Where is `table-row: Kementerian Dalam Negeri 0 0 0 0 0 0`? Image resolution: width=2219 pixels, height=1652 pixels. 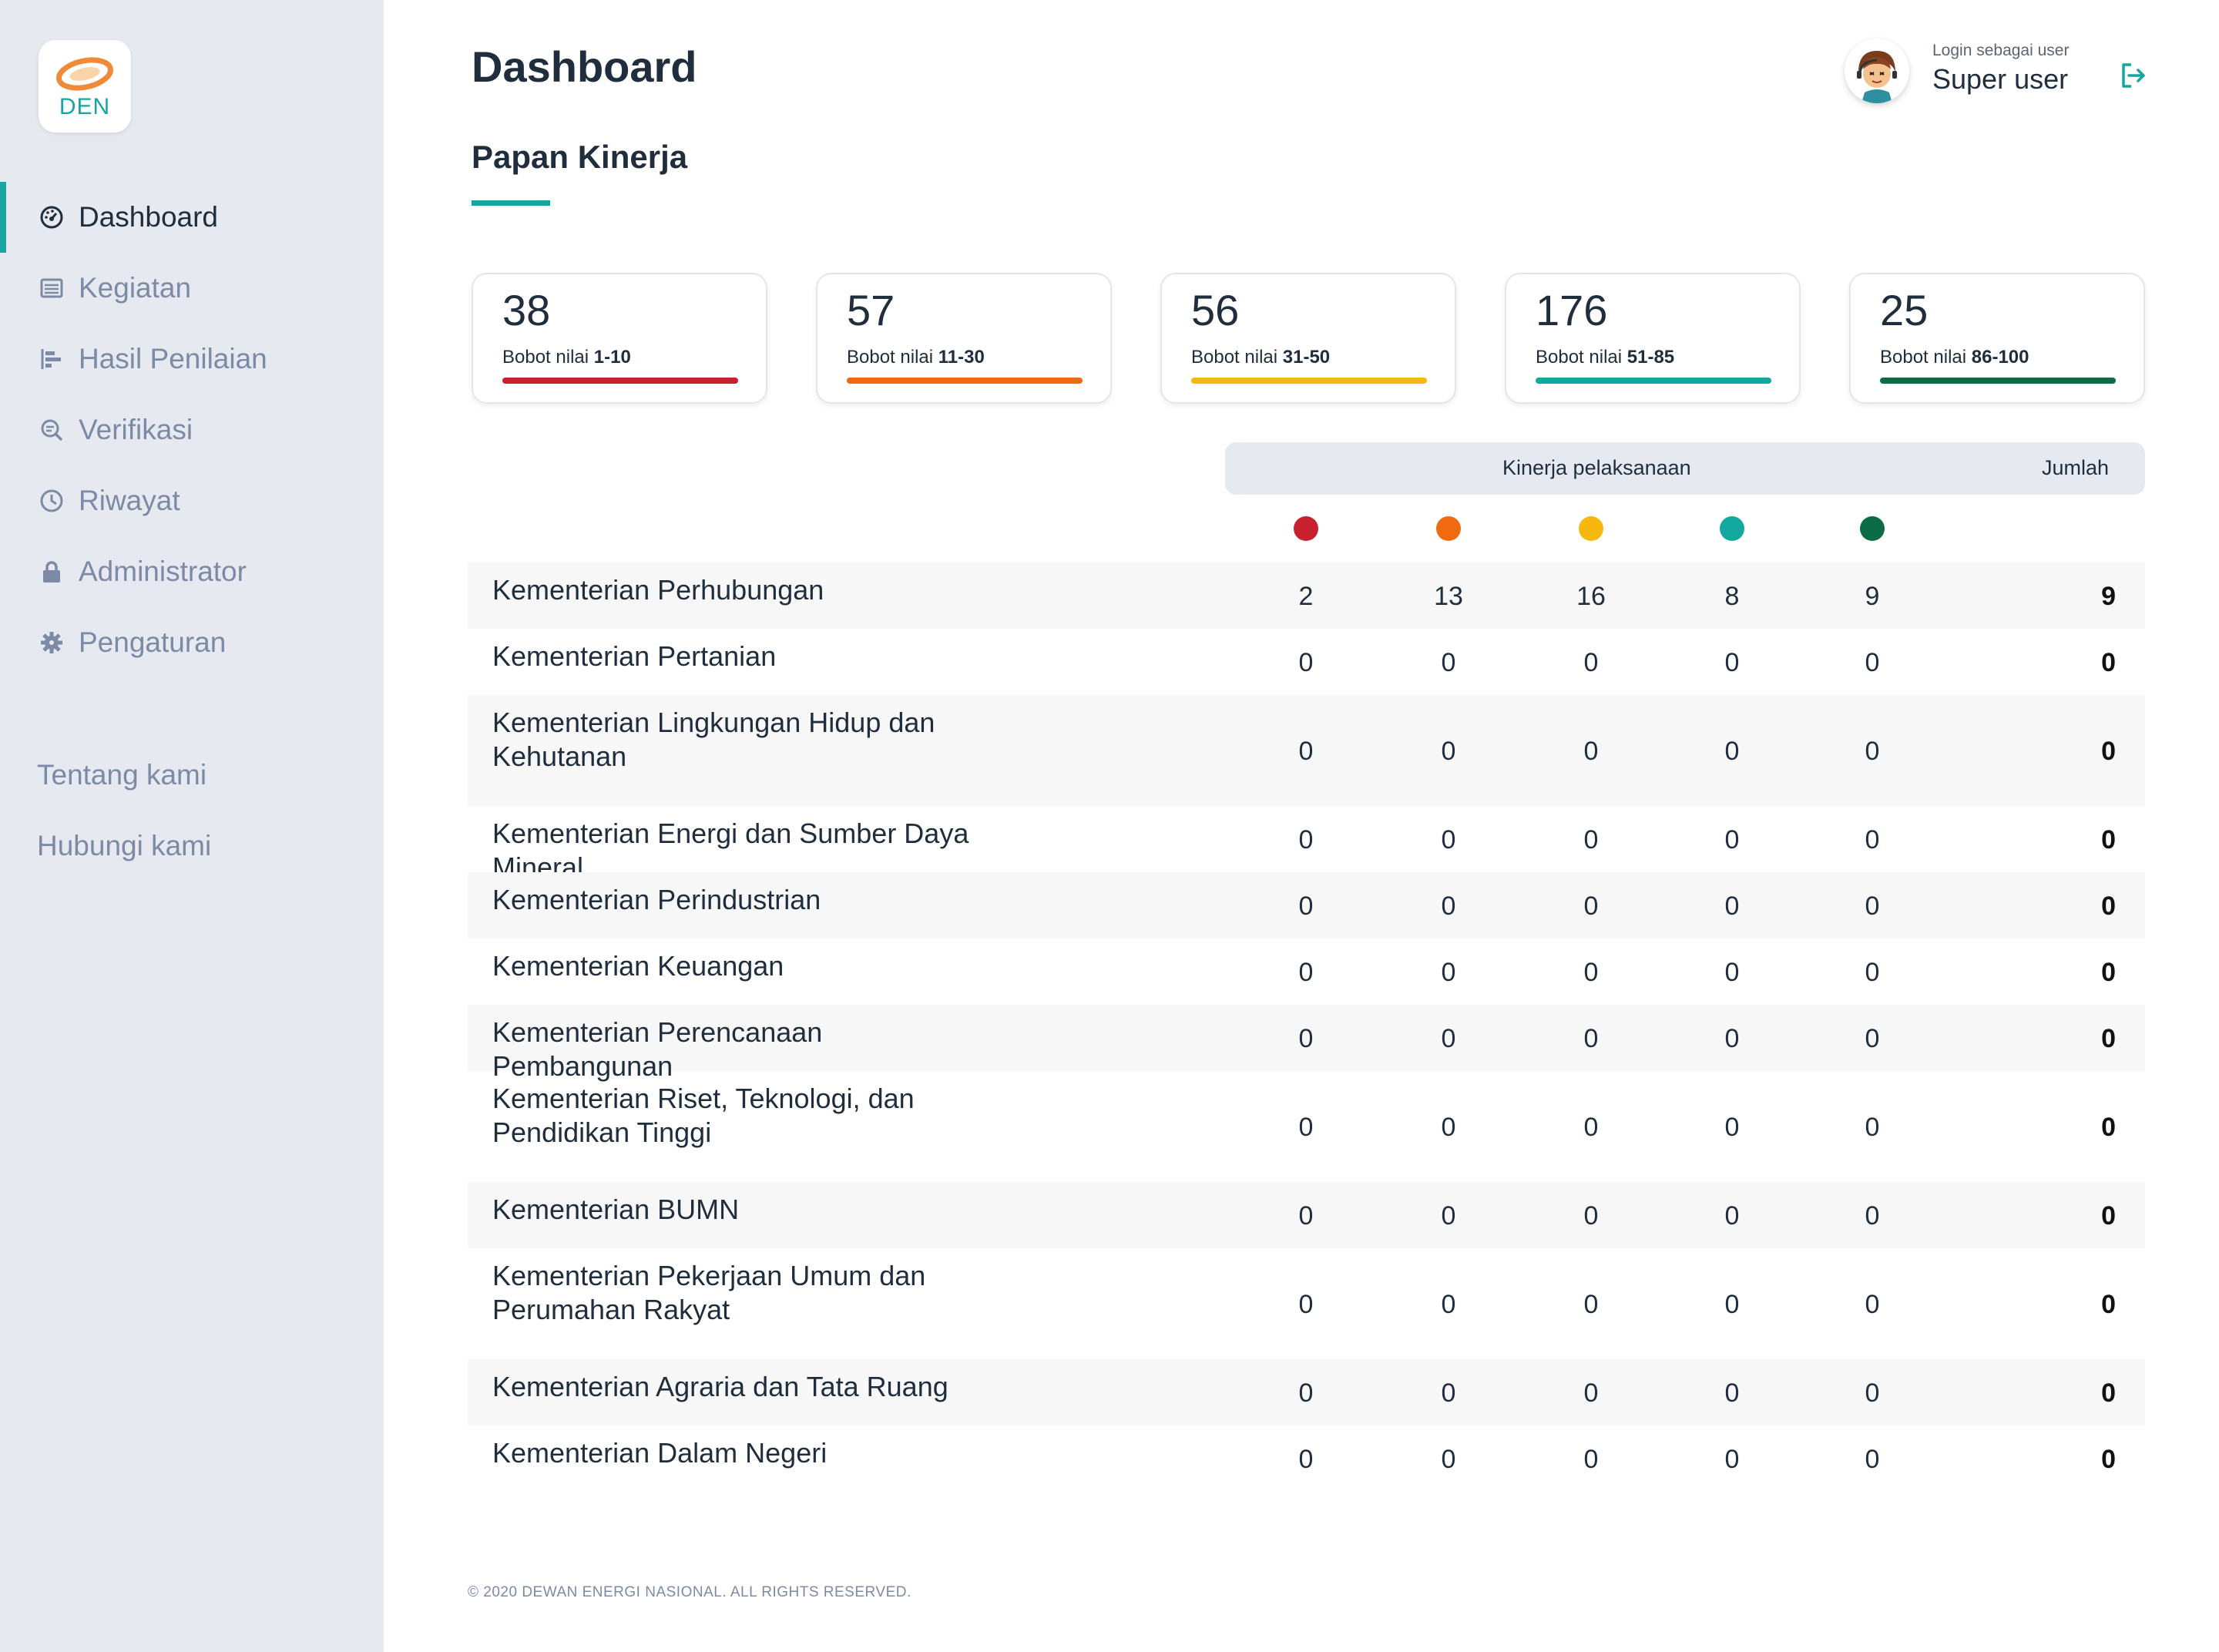
table-row: Kementerian Dalam Negeri 0 0 0 0 0 0 is located at coordinates (1306, 1458).